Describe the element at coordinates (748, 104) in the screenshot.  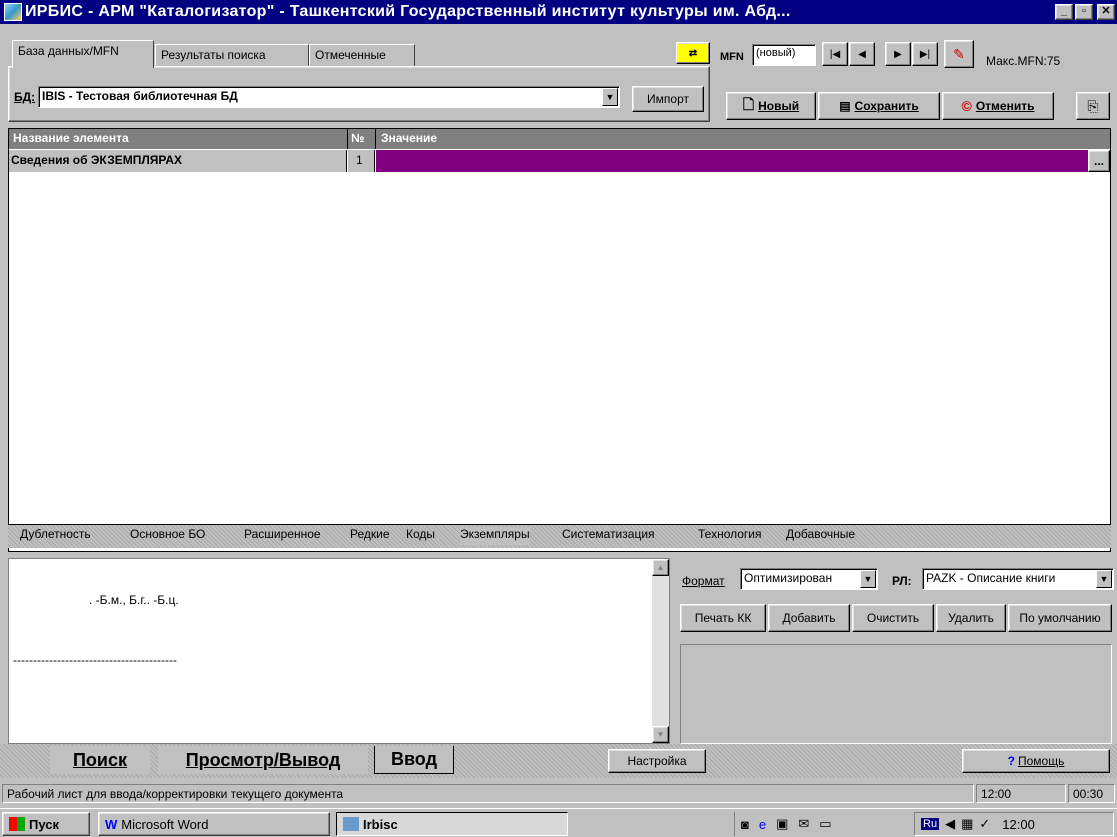
I see `new-doc-icon: 🗋` at that location.